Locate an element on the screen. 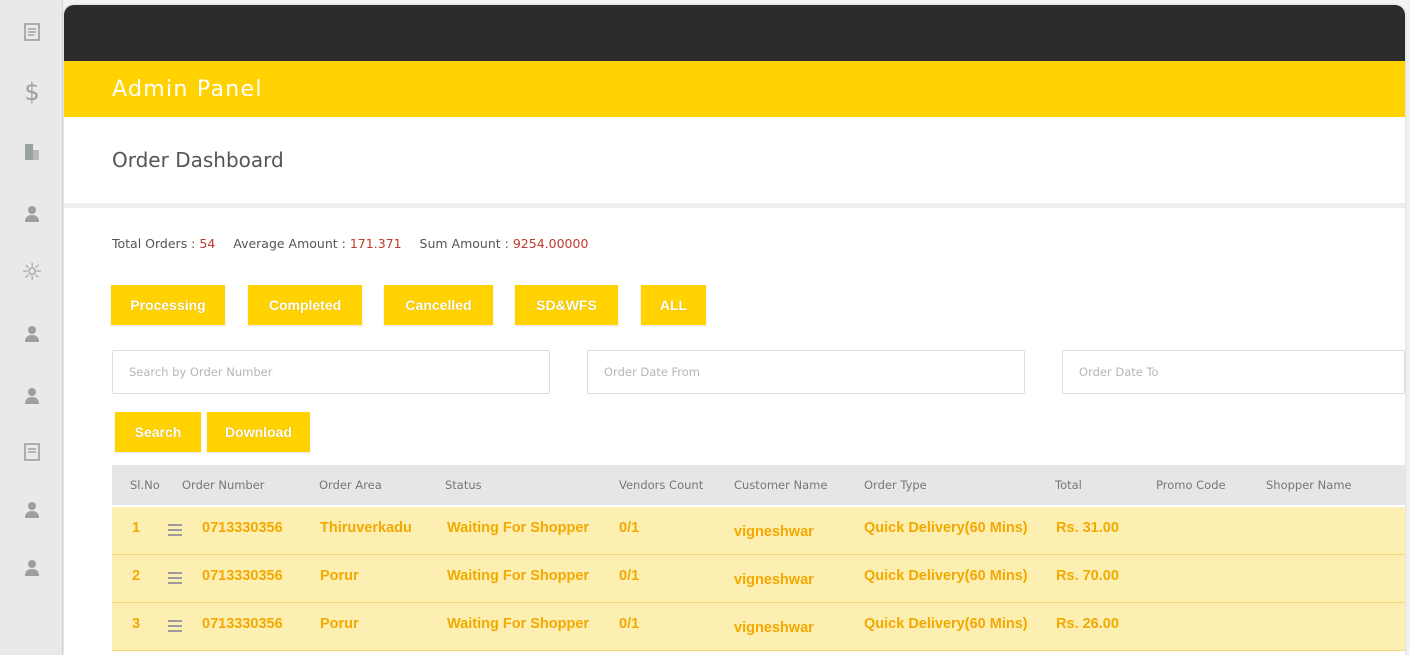  header-total: Total is located at coordinates (1068, 485).